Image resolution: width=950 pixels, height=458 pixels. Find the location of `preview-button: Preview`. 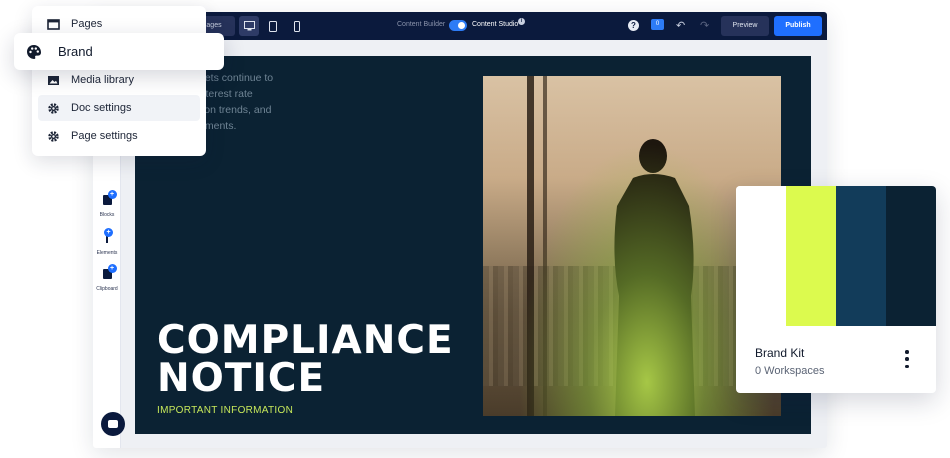

preview-button: Preview is located at coordinates (745, 26).